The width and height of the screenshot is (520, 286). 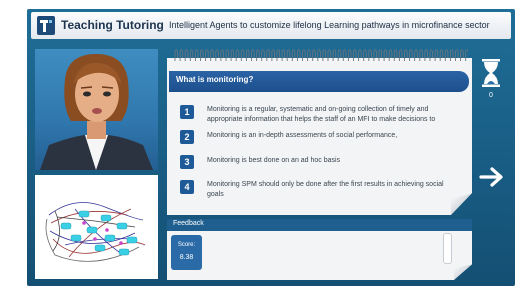 What do you see at coordinates (447, 248) in the screenshot?
I see `feedback-scrollbar` at bounding box center [447, 248].